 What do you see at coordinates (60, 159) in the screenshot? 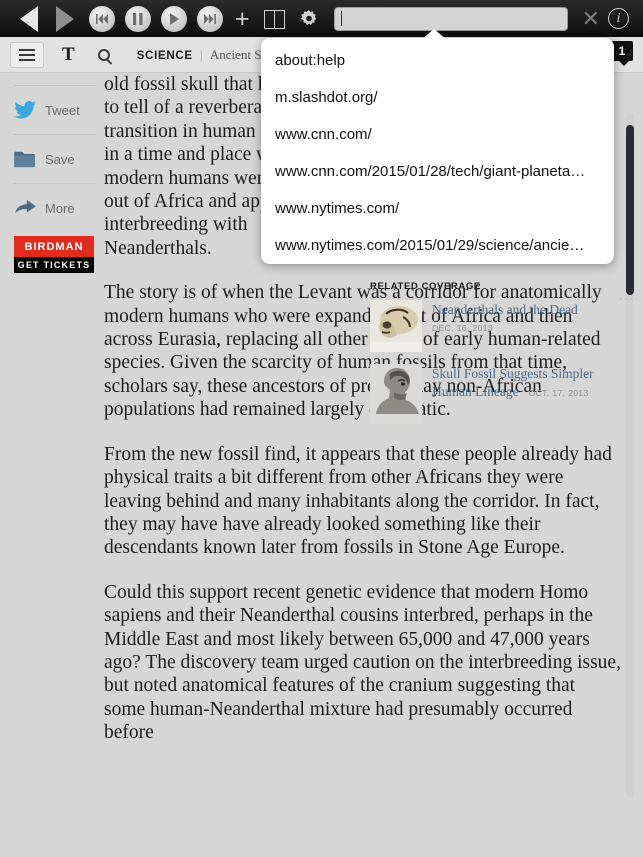
I see `share-save-label: Save` at bounding box center [60, 159].